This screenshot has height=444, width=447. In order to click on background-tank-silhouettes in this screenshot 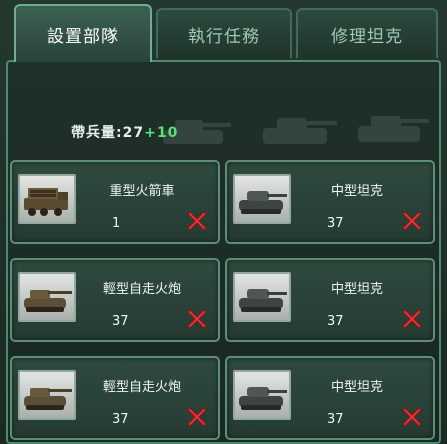, I will do `click(296, 130)`.